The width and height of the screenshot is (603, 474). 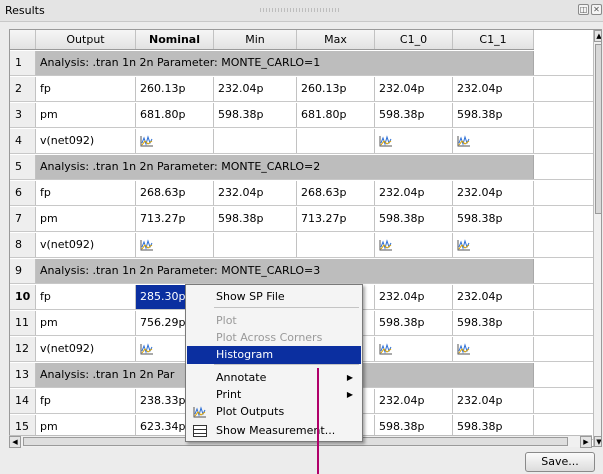 I want to click on row-number: 4, so click(x=23, y=141).